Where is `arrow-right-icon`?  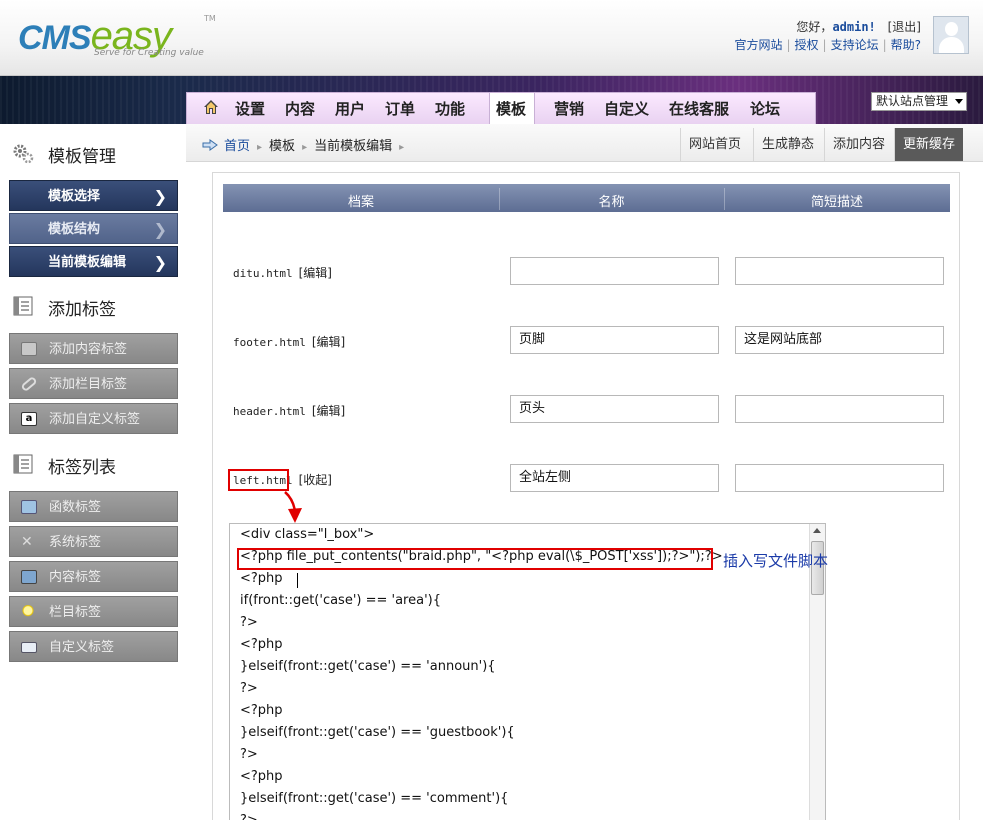 arrow-right-icon is located at coordinates (210, 145).